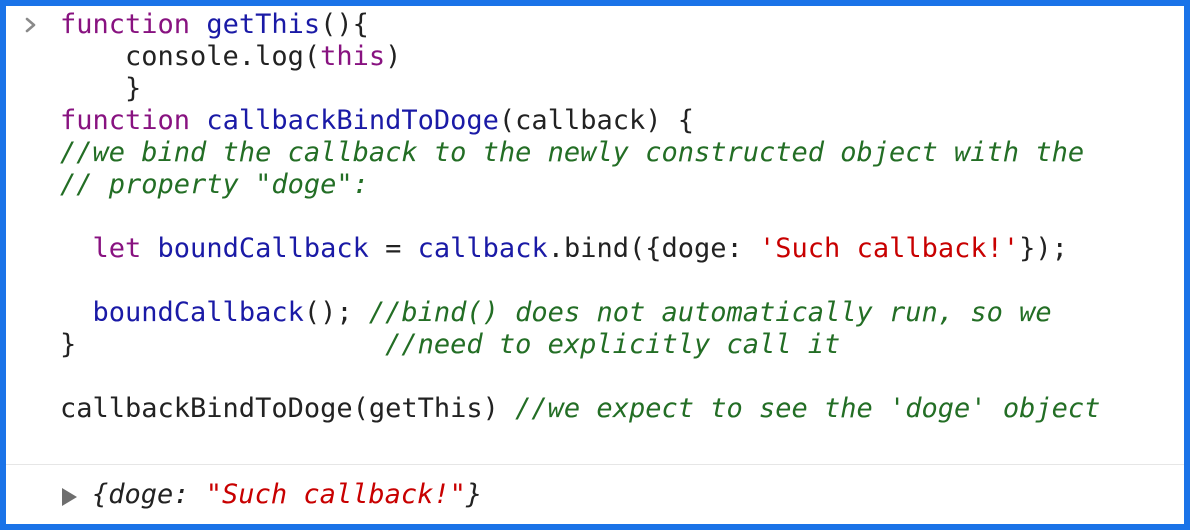 The image size is (1190, 530). What do you see at coordinates (474, 494) in the screenshot?
I see `object-preview-close: }` at bounding box center [474, 494].